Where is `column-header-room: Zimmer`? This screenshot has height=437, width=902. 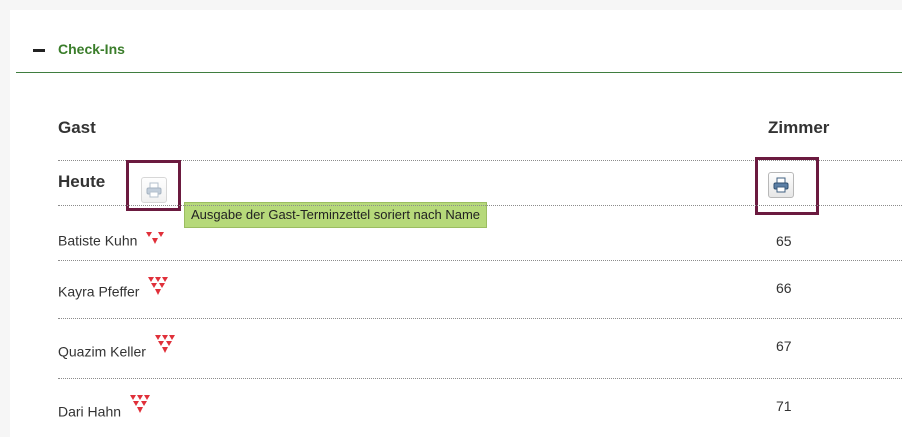 column-header-room: Zimmer is located at coordinates (799, 127).